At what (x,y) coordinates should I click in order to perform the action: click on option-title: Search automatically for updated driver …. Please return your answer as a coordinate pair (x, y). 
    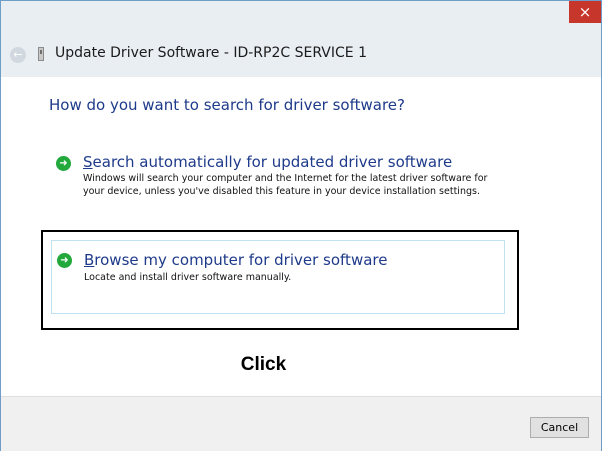
    Looking at the image, I should click on (268, 162).